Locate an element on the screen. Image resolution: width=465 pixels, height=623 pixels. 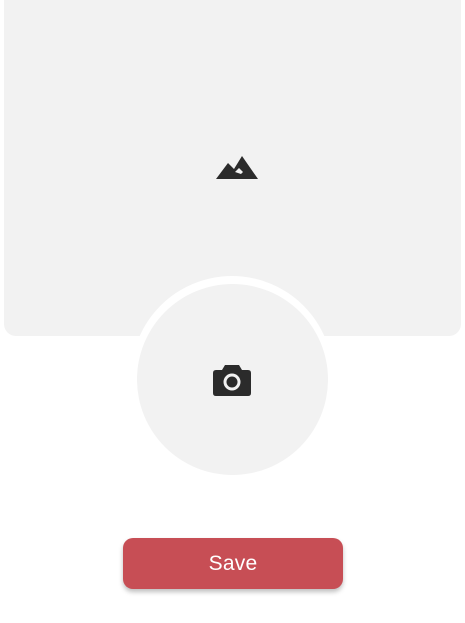
camera-icon is located at coordinates (232, 380).